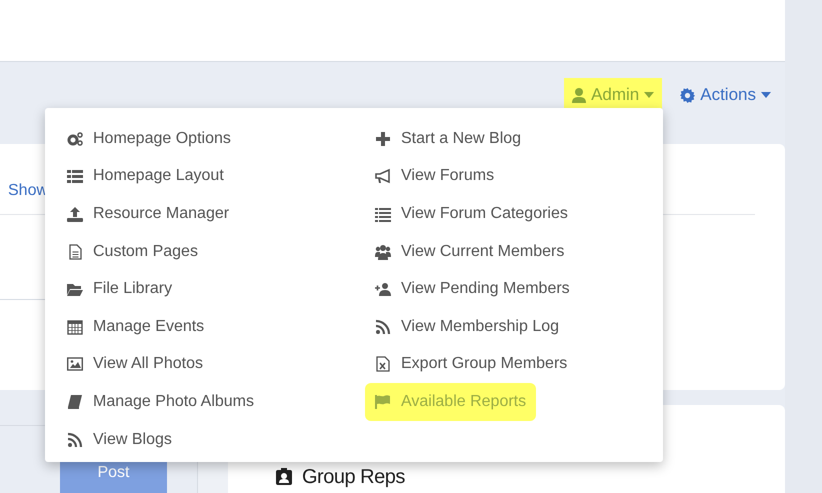 Image resolution: width=822 pixels, height=493 pixels. I want to click on menu-item: Homepage Layout, so click(150, 177).